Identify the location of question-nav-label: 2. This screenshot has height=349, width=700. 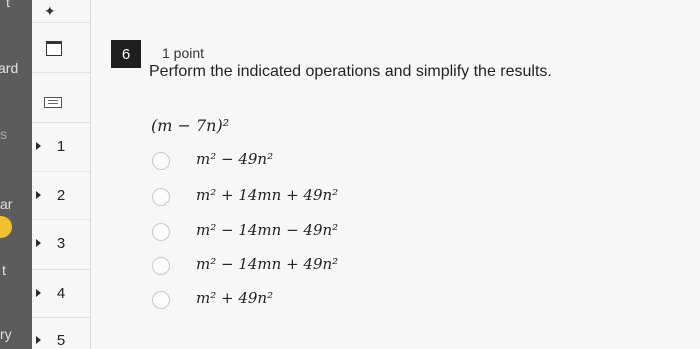
(61, 195).